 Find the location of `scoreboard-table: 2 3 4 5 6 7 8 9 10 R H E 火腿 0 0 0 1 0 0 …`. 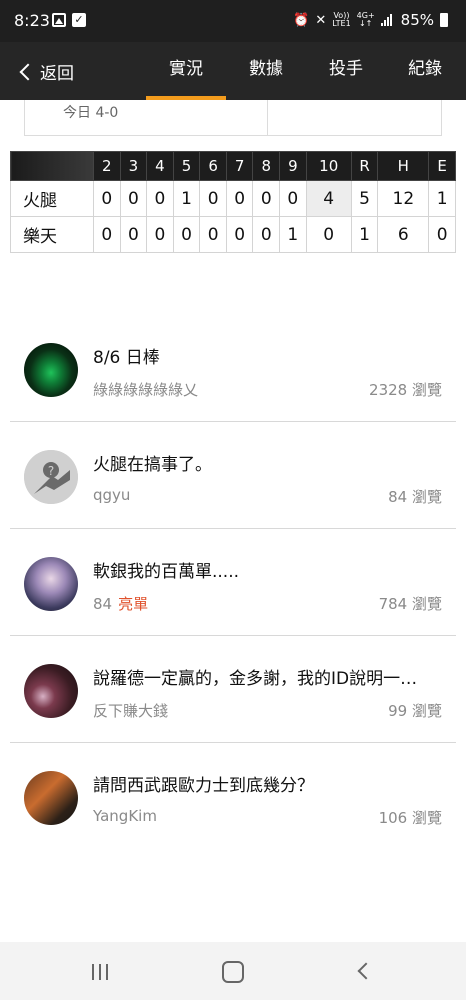

scoreboard-table: 2 3 4 5 6 7 8 9 10 R H E 火腿 0 0 0 1 0 0 … is located at coordinates (233, 202).